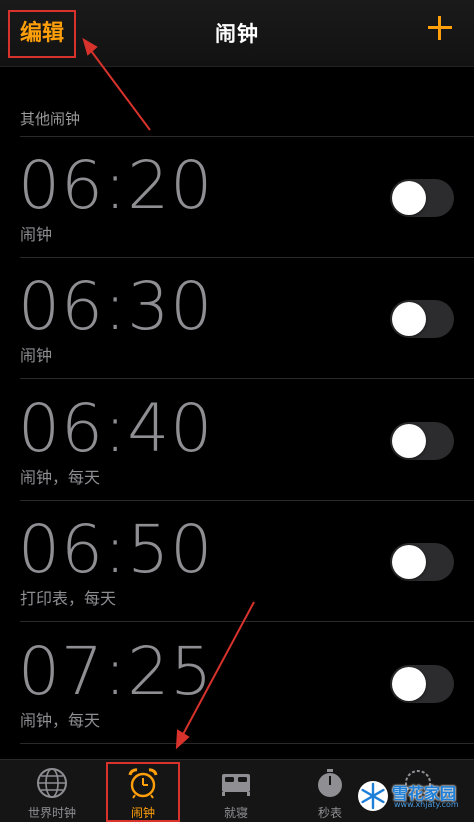  Describe the element at coordinates (237, 318) in the screenshot. I see `alarm-row: 06:30 闹钟` at that location.